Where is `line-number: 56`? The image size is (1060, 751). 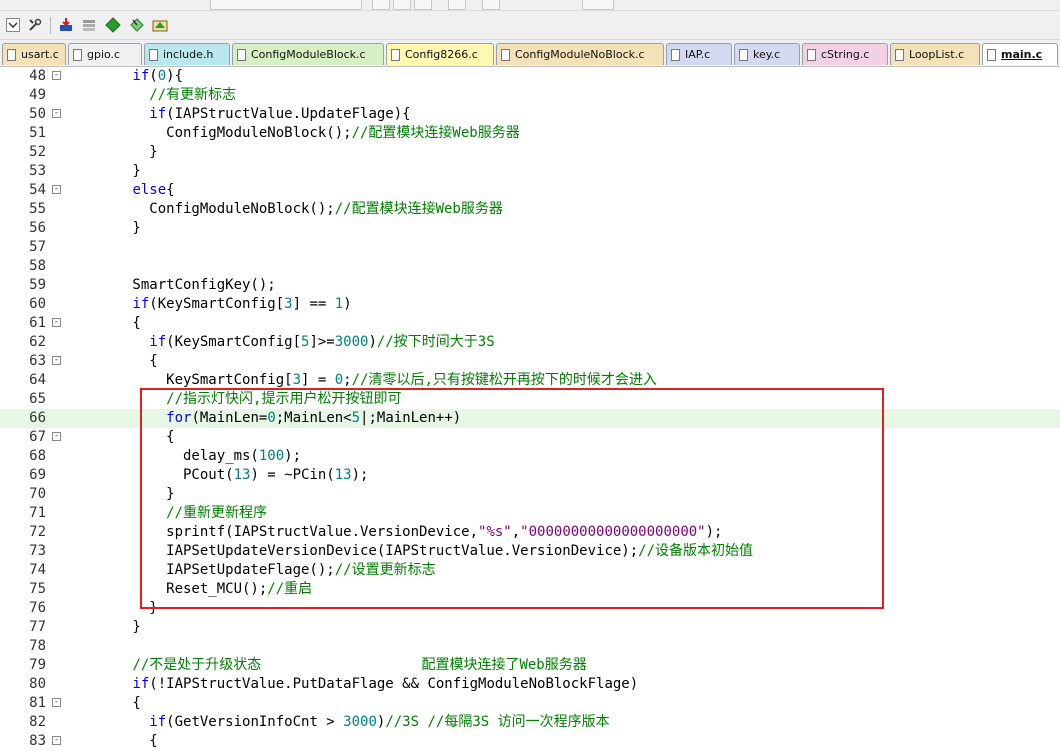
line-number: 56 is located at coordinates (37, 228).